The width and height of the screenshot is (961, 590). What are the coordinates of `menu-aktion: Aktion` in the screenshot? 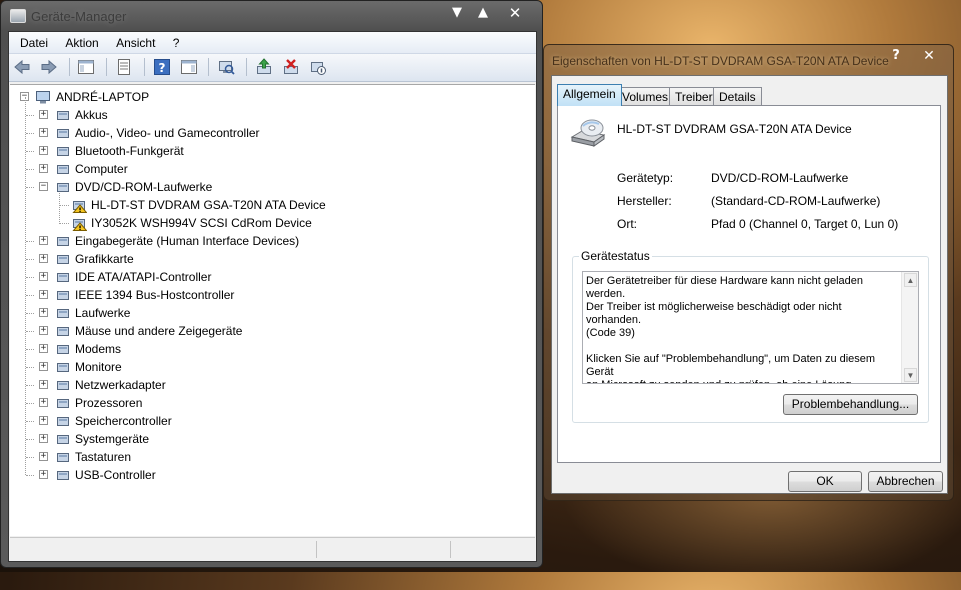 It's located at (81, 43).